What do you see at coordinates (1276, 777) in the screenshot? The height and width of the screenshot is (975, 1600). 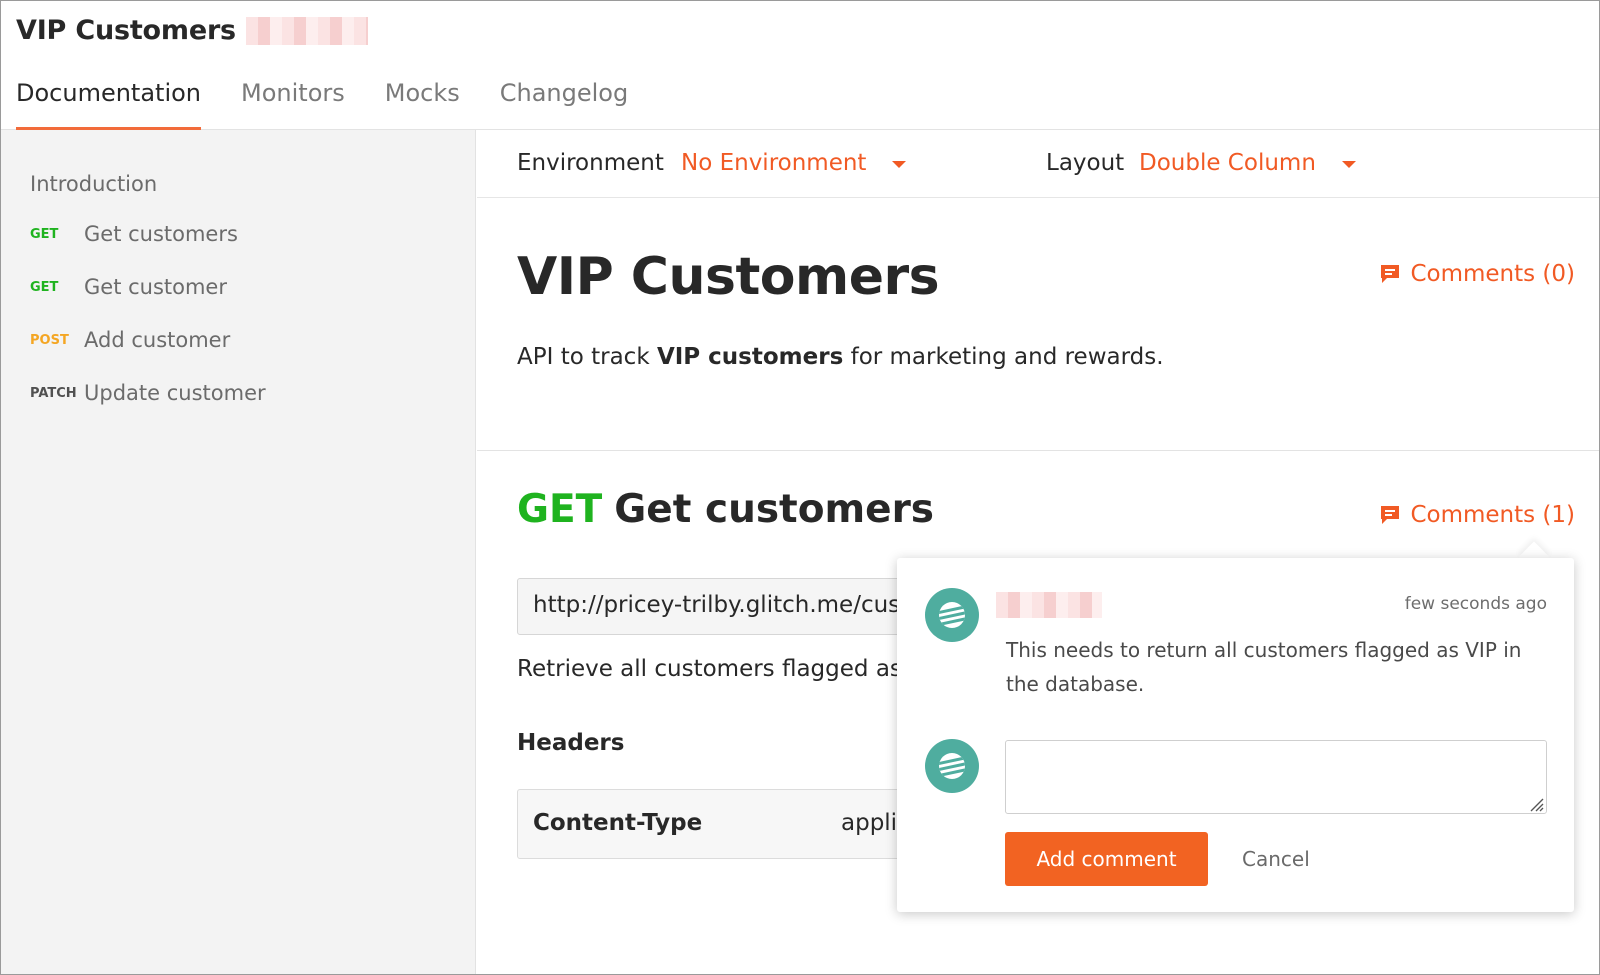 I see `comment-input` at bounding box center [1276, 777].